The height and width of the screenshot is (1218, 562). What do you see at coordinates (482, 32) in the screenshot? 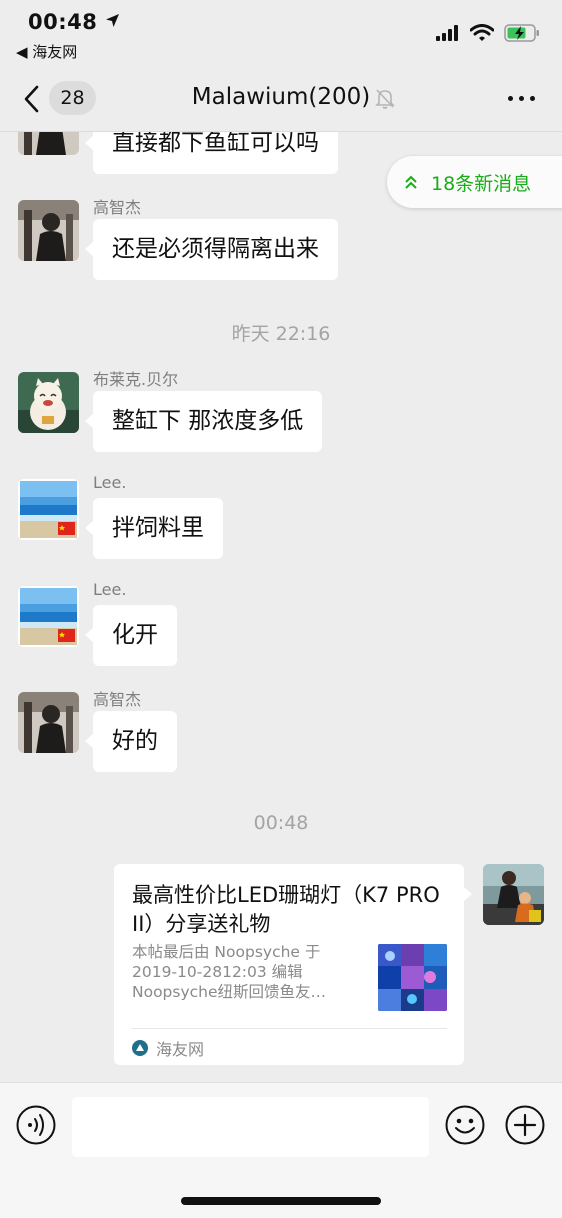
I see `wifi-icon` at bounding box center [482, 32].